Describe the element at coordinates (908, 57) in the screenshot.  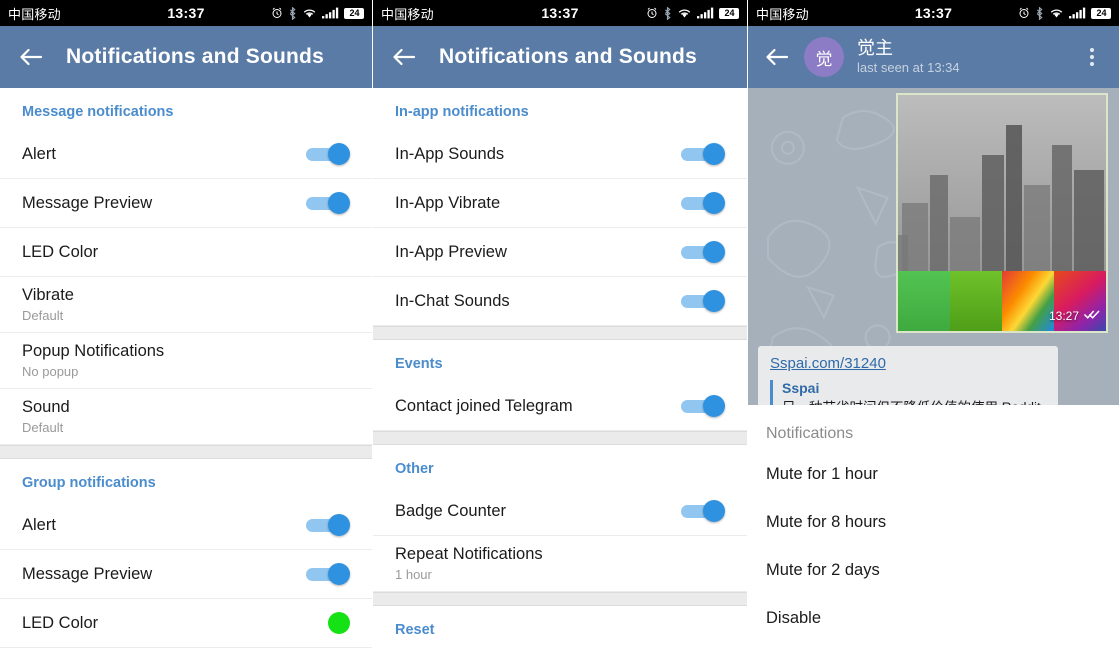
I see `chat-title-block: 觉主 last seen at 13:34` at that location.